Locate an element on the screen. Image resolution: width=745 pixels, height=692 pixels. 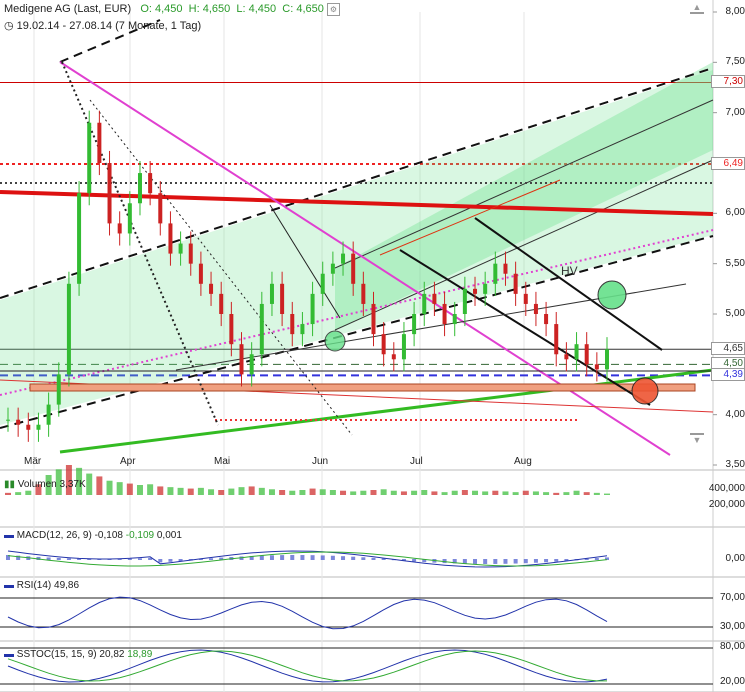
volume-header: ▮▮ Volumen 3,37K is located at coordinates (45, 484).